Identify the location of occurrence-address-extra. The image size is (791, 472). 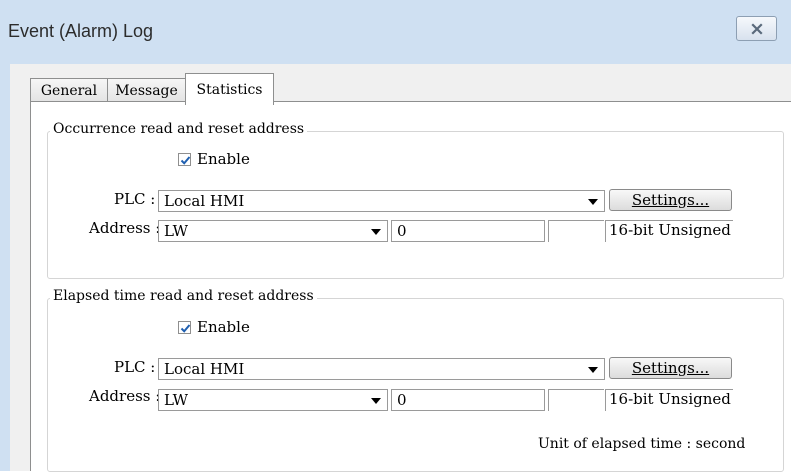
(576, 231).